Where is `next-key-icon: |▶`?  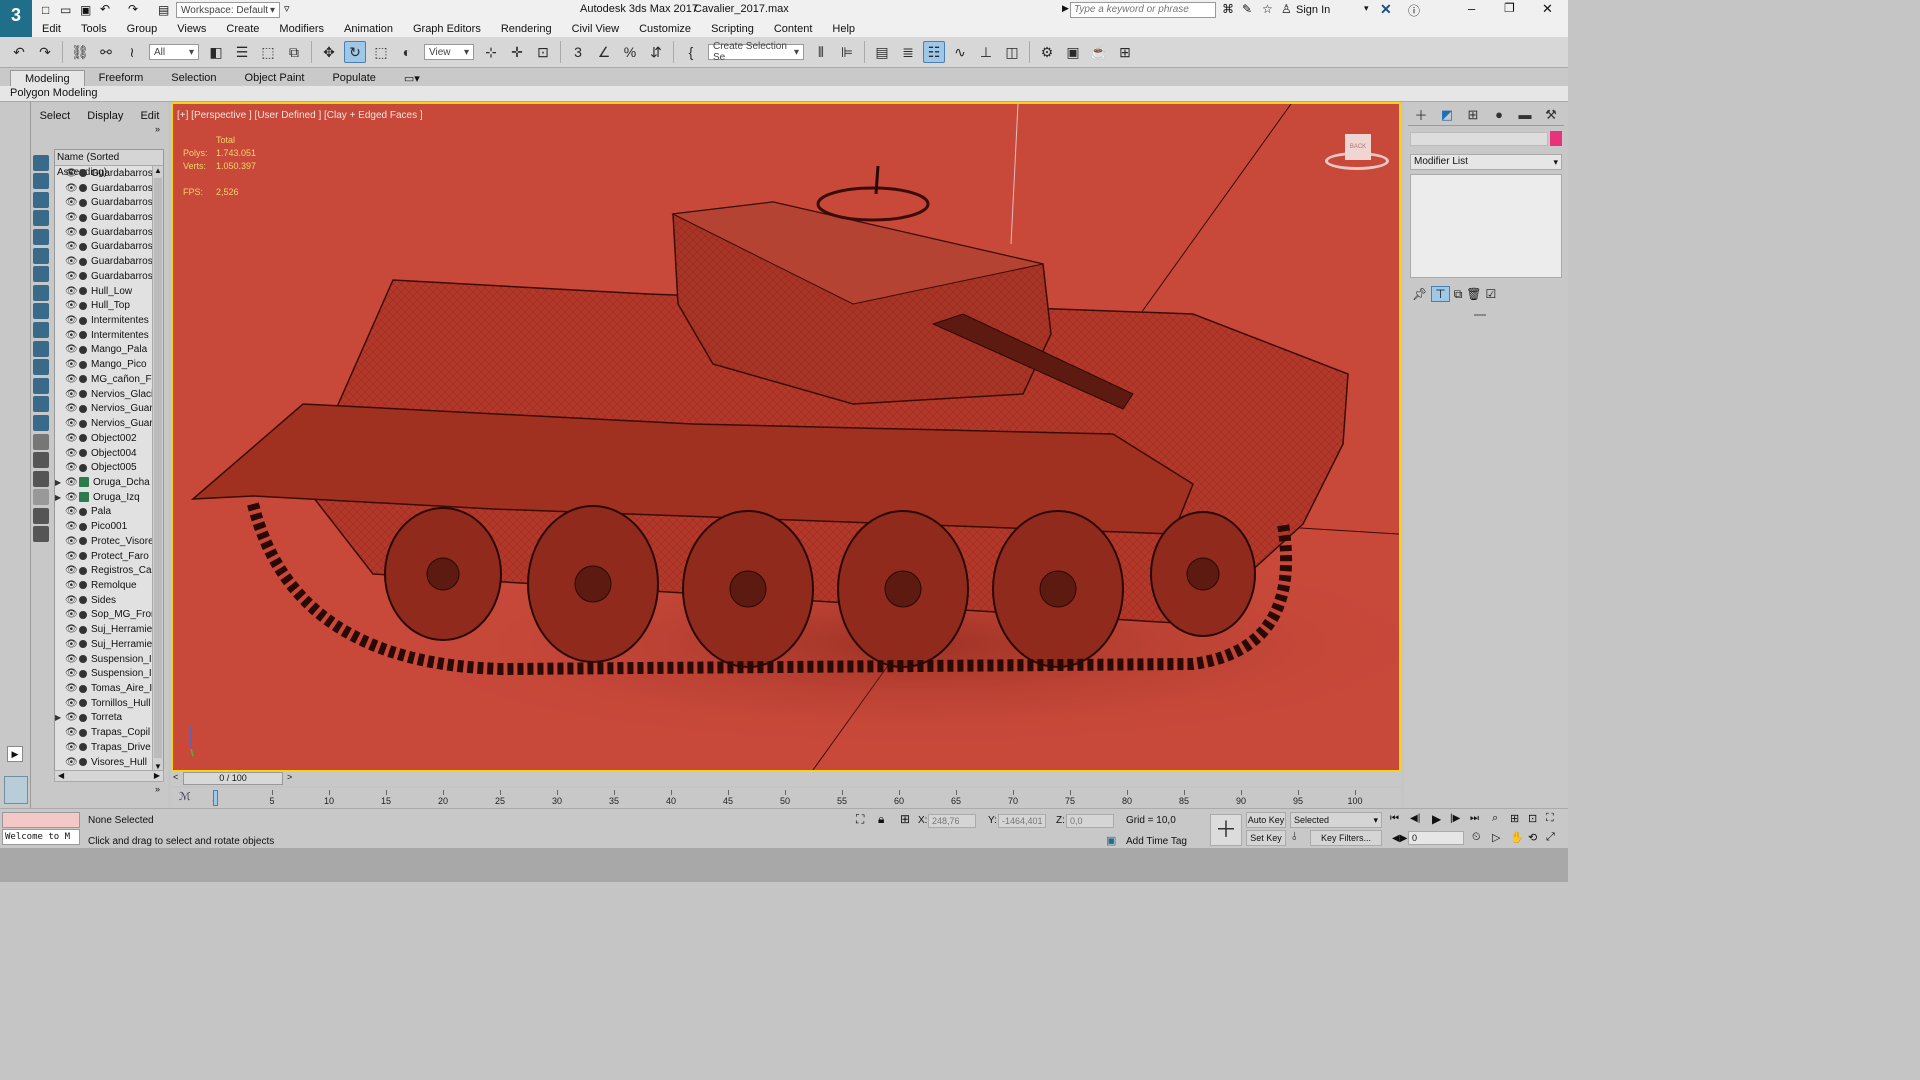 next-key-icon: |▶ is located at coordinates (1455, 818).